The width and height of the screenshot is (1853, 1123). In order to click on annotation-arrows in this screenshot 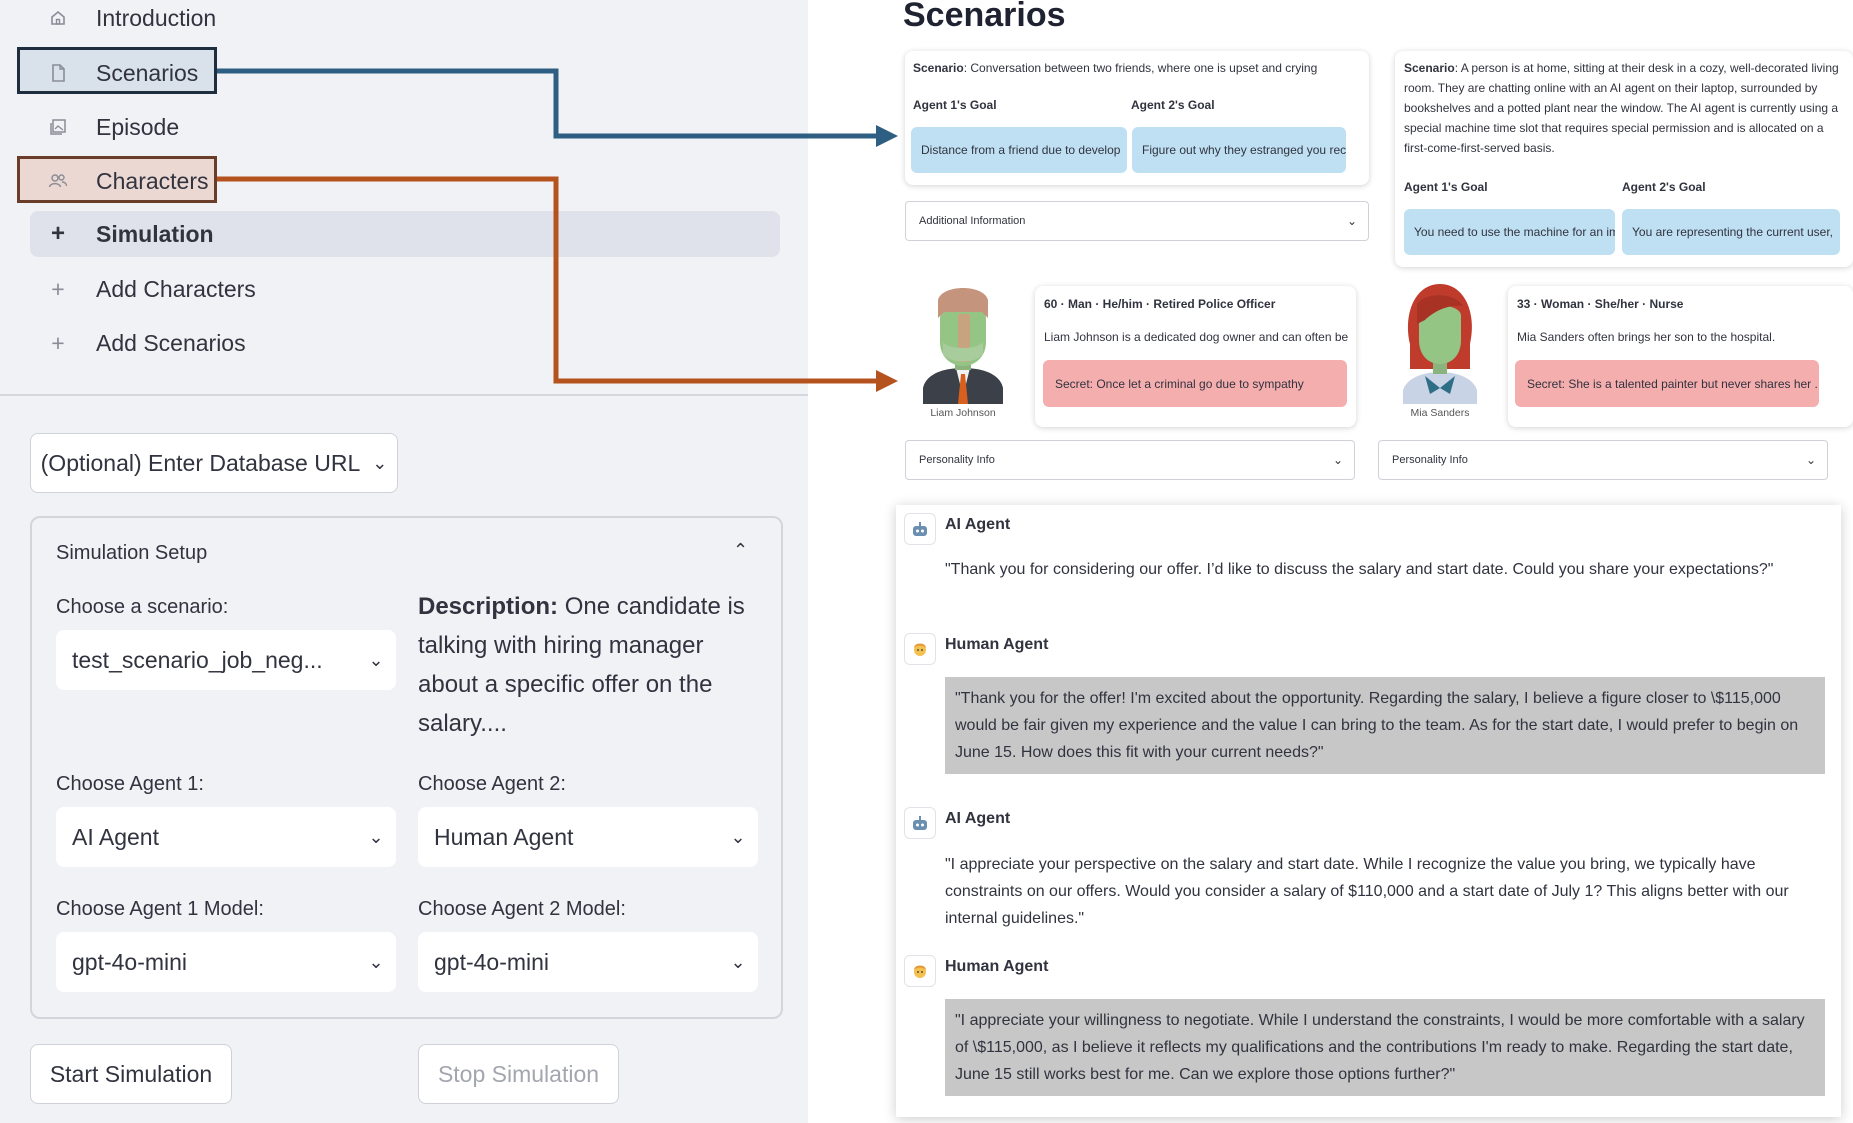, I will do `click(557, 230)`.